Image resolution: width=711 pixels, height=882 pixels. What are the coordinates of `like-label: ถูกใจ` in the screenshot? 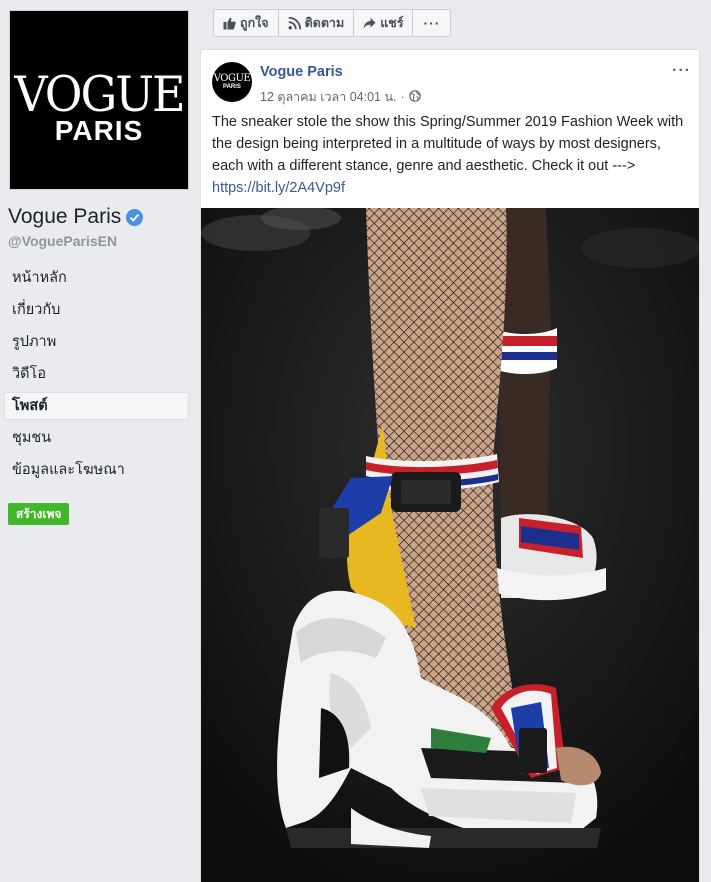 It's located at (254, 23).